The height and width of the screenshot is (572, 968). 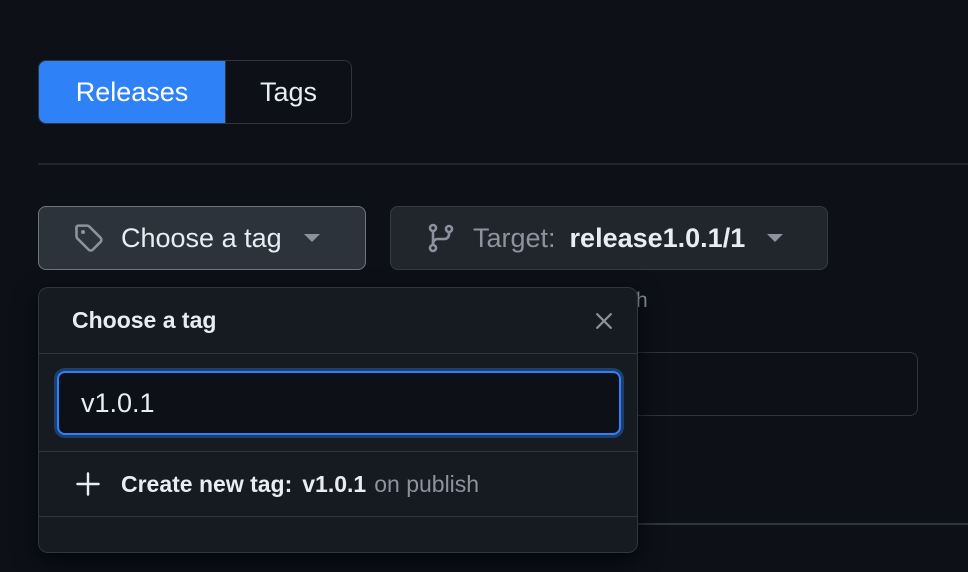 What do you see at coordinates (503, 164) in the screenshot?
I see `section-divider` at bounding box center [503, 164].